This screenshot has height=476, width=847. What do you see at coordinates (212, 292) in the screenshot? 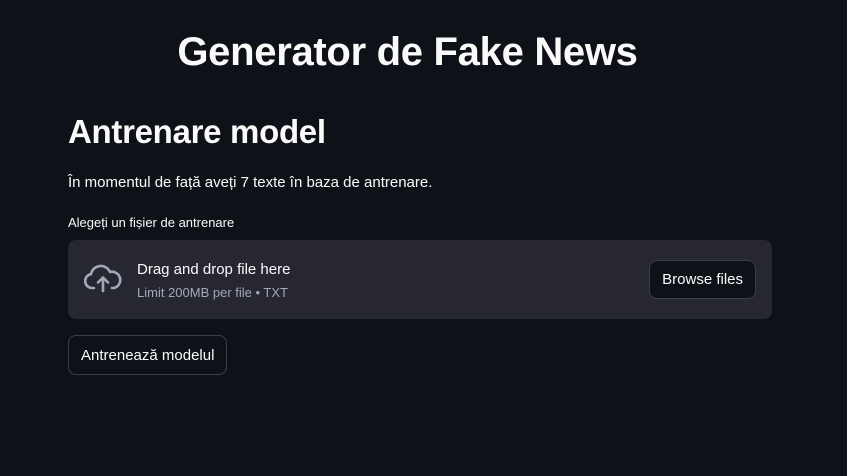
I see `file-limit-text: Limit 200MB per file • TXT` at bounding box center [212, 292].